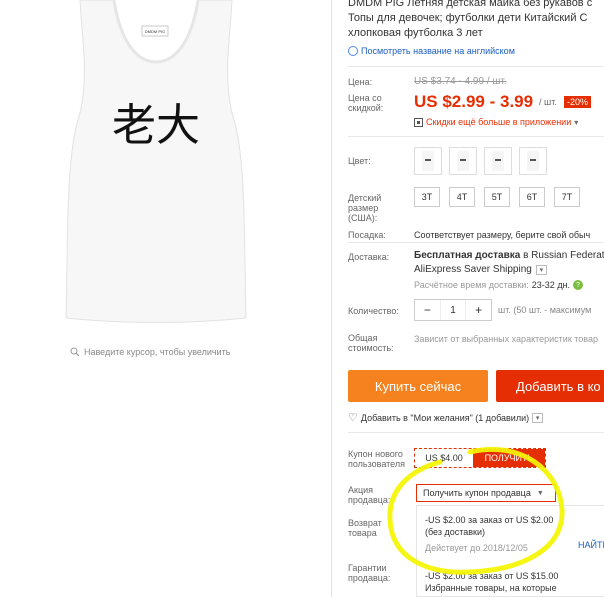 Image resolution: width=604 pixels, height=597 pixels. I want to click on coupon1-valid: Действует до 2018/12/05, so click(476, 548).